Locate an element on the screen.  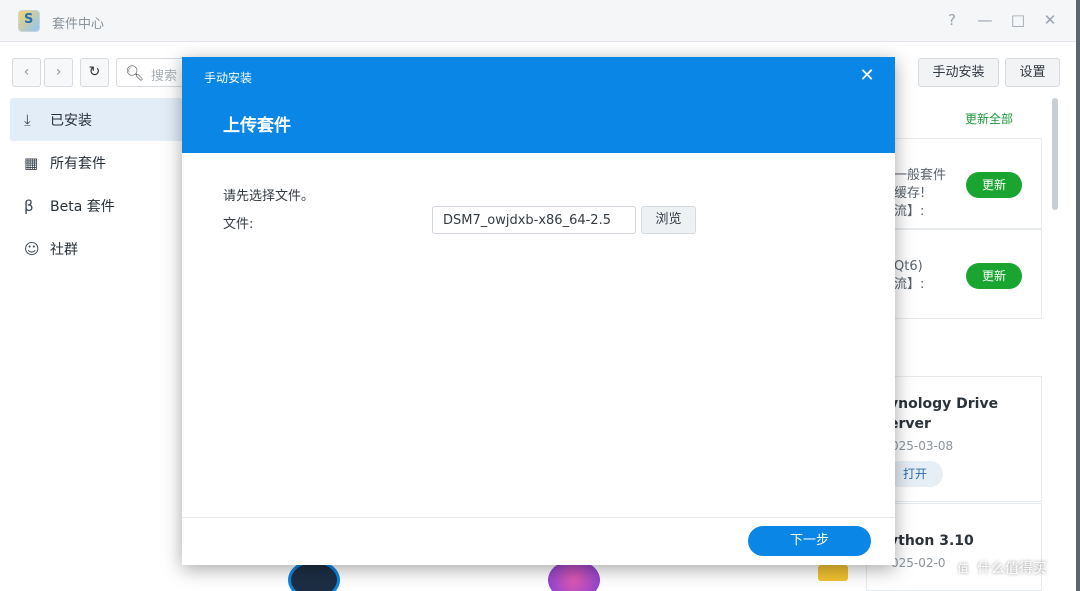
package-logo-icon is located at coordinates (833, 573).